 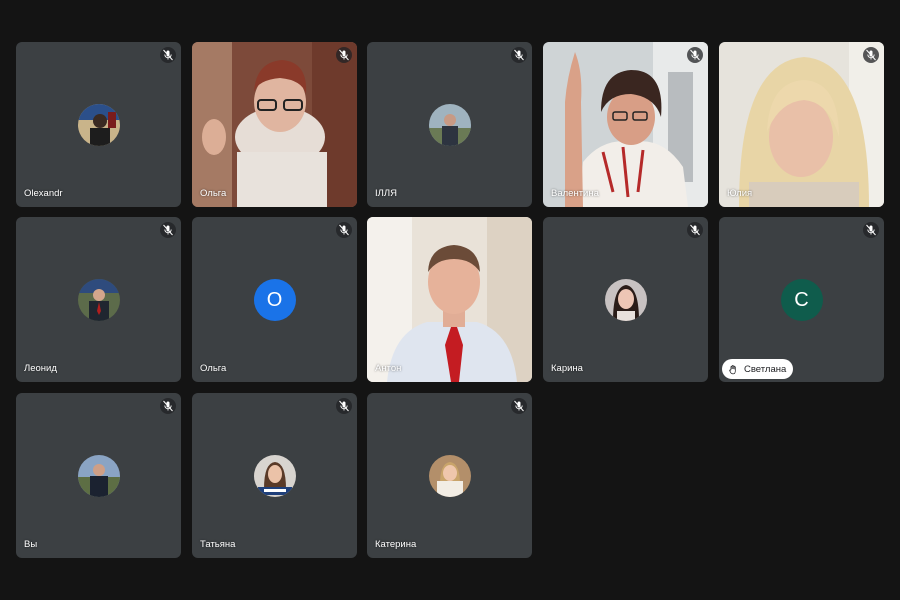 What do you see at coordinates (765, 369) in the screenshot?
I see `participant-name: Светлана` at bounding box center [765, 369].